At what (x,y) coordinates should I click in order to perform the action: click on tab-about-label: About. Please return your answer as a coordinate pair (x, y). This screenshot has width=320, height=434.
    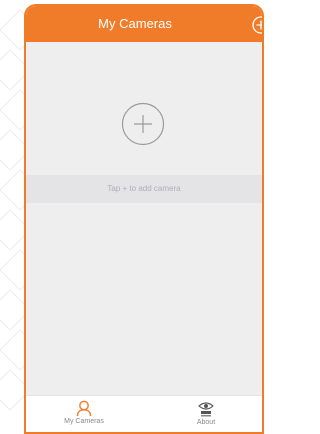
    Looking at the image, I should click on (206, 422).